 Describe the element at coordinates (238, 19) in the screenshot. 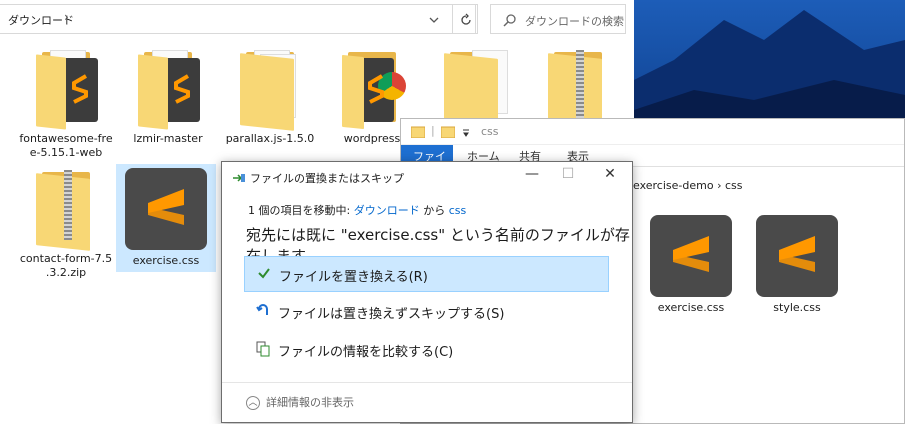

I see `address-bar: ダウンロード ›` at that location.